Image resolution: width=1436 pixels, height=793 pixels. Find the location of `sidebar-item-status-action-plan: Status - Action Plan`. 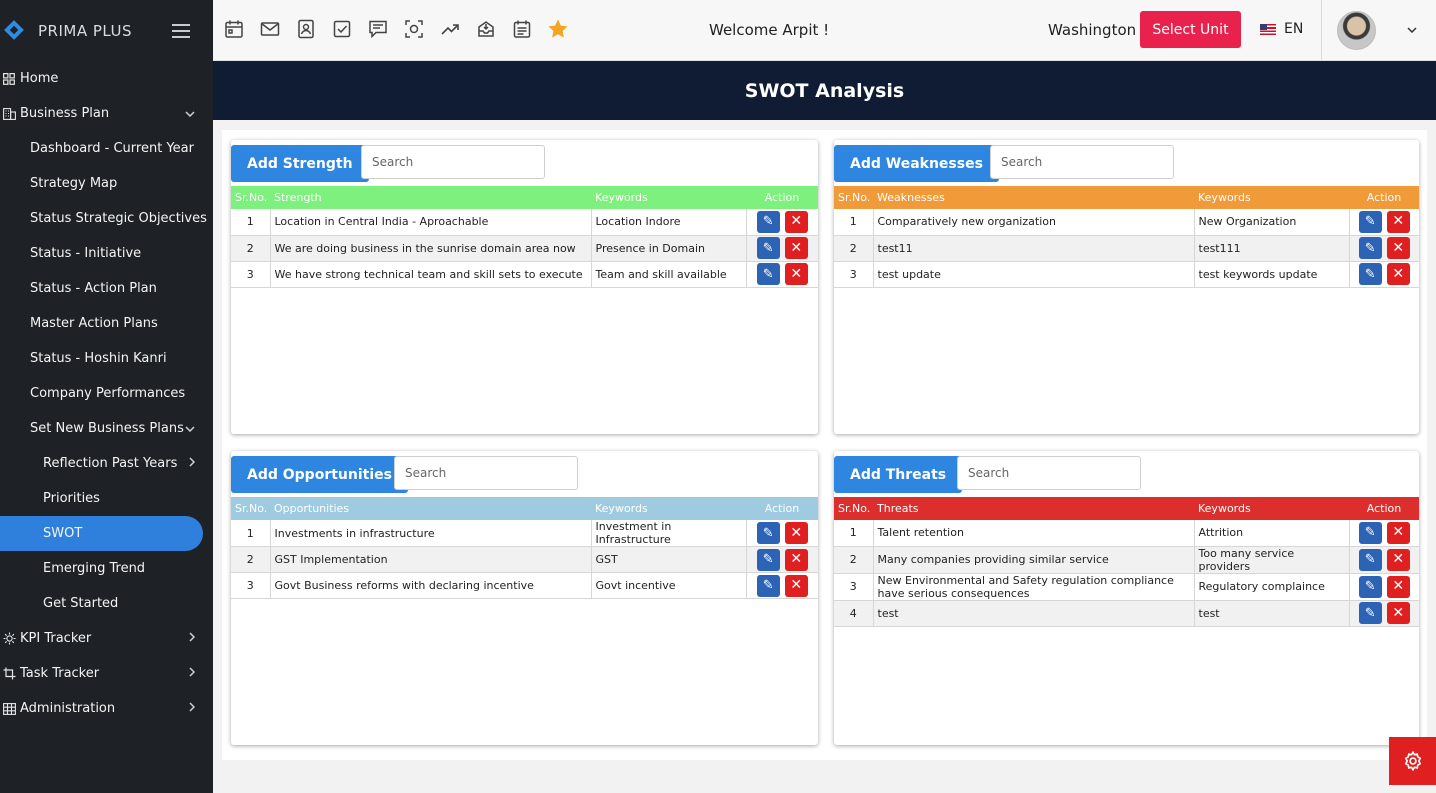

sidebar-item-status-action-plan: Status - Action Plan is located at coordinates (106, 288).